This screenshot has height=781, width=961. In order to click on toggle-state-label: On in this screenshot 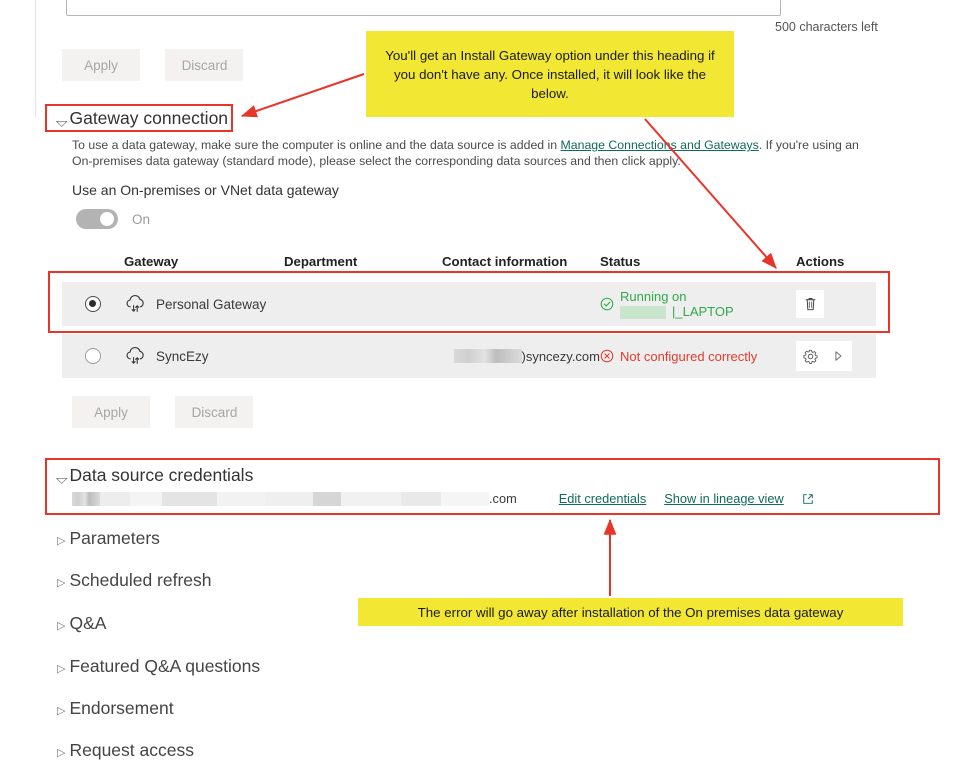, I will do `click(141, 219)`.